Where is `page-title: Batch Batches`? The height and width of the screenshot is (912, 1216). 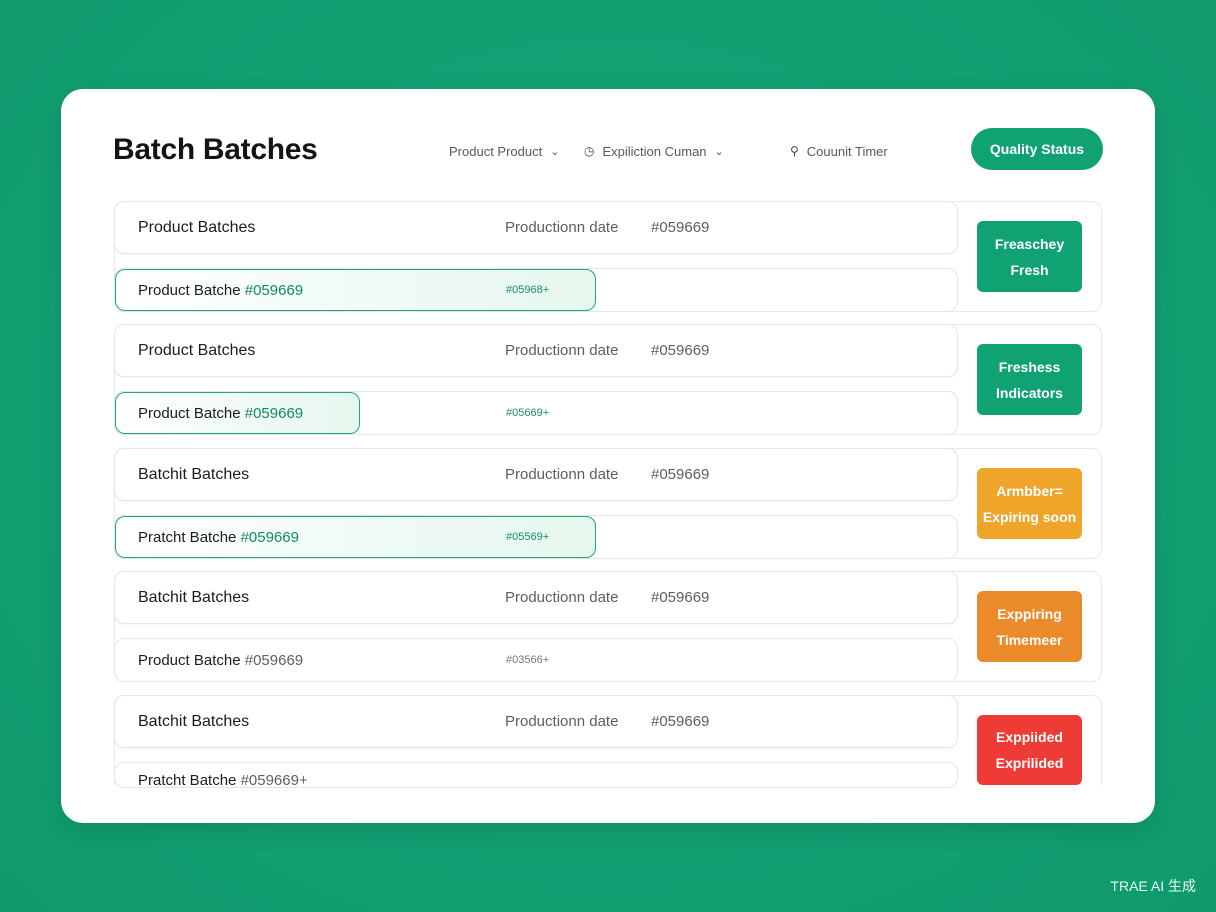
page-title: Batch Batches is located at coordinates (215, 149).